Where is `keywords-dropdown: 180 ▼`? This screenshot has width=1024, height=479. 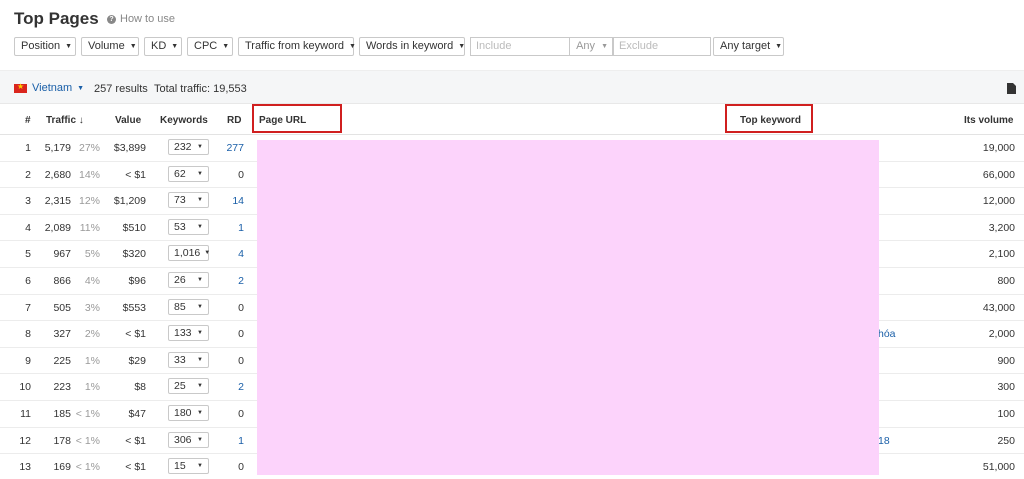 keywords-dropdown: 180 ▼ is located at coordinates (188, 413).